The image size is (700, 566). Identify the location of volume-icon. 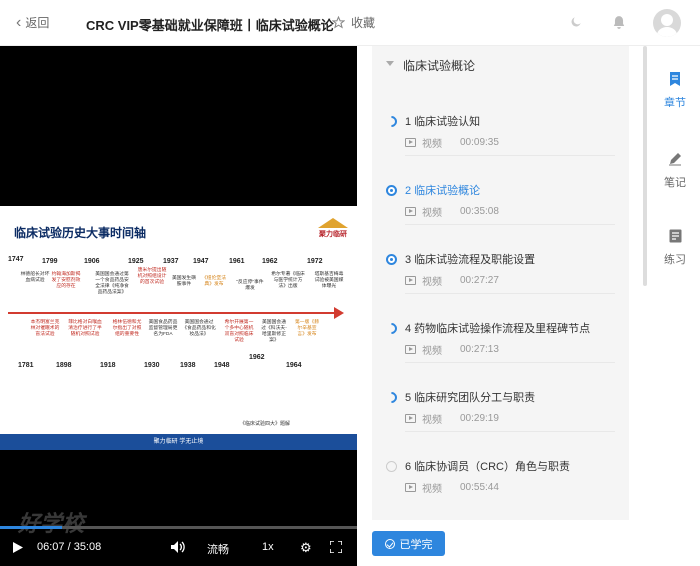
(178, 547).